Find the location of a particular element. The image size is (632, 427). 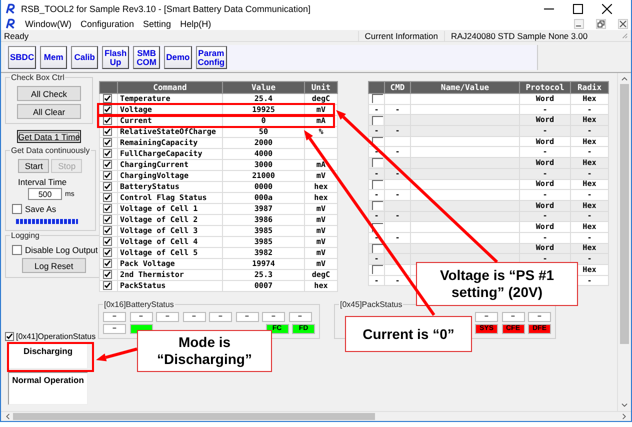

column-header: Protocol is located at coordinates (545, 88).